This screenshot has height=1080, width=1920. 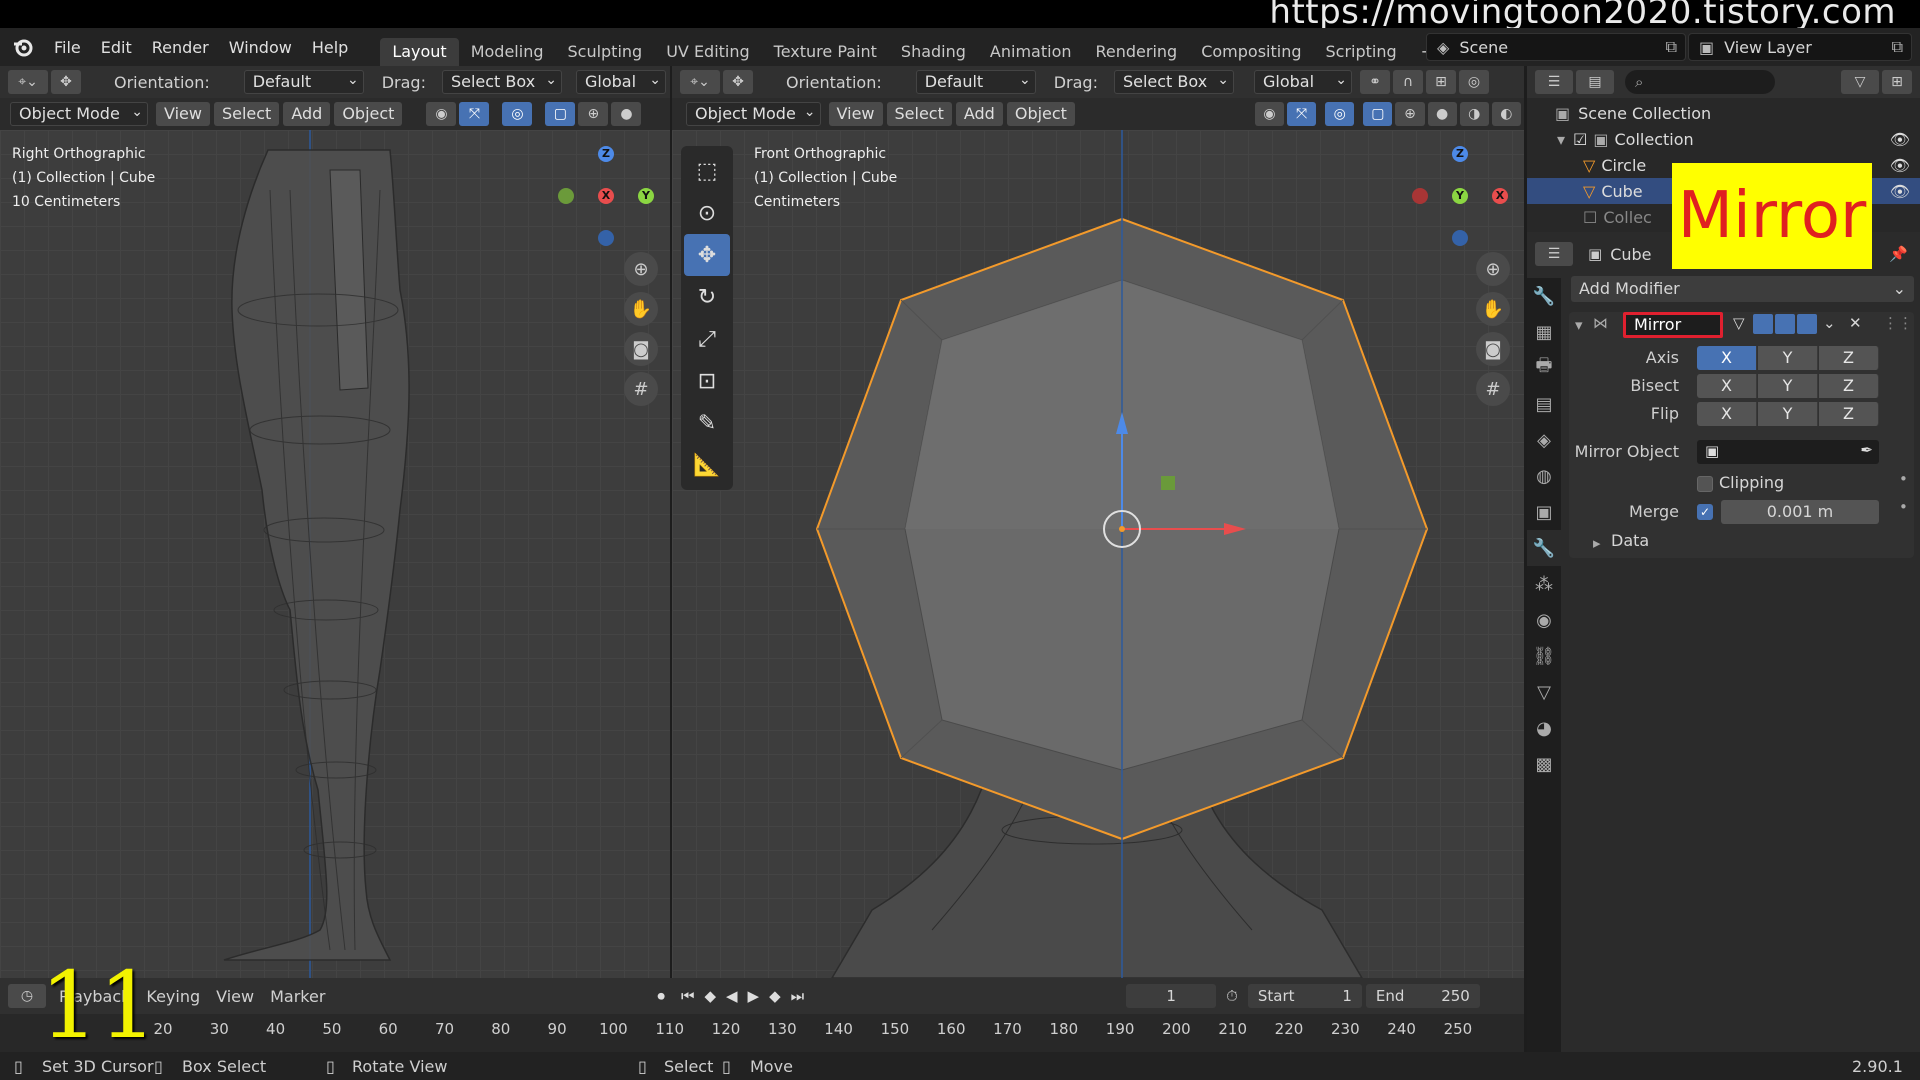 I want to click on bisect-z-toggle: Z, so click(x=1849, y=386).